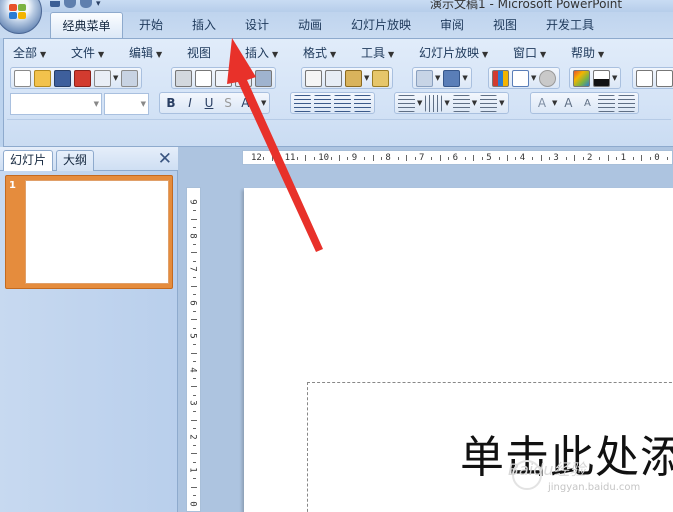 This screenshot has height=512, width=673. What do you see at coordinates (82, 78) in the screenshot?
I see `permission-icon` at bounding box center [82, 78].